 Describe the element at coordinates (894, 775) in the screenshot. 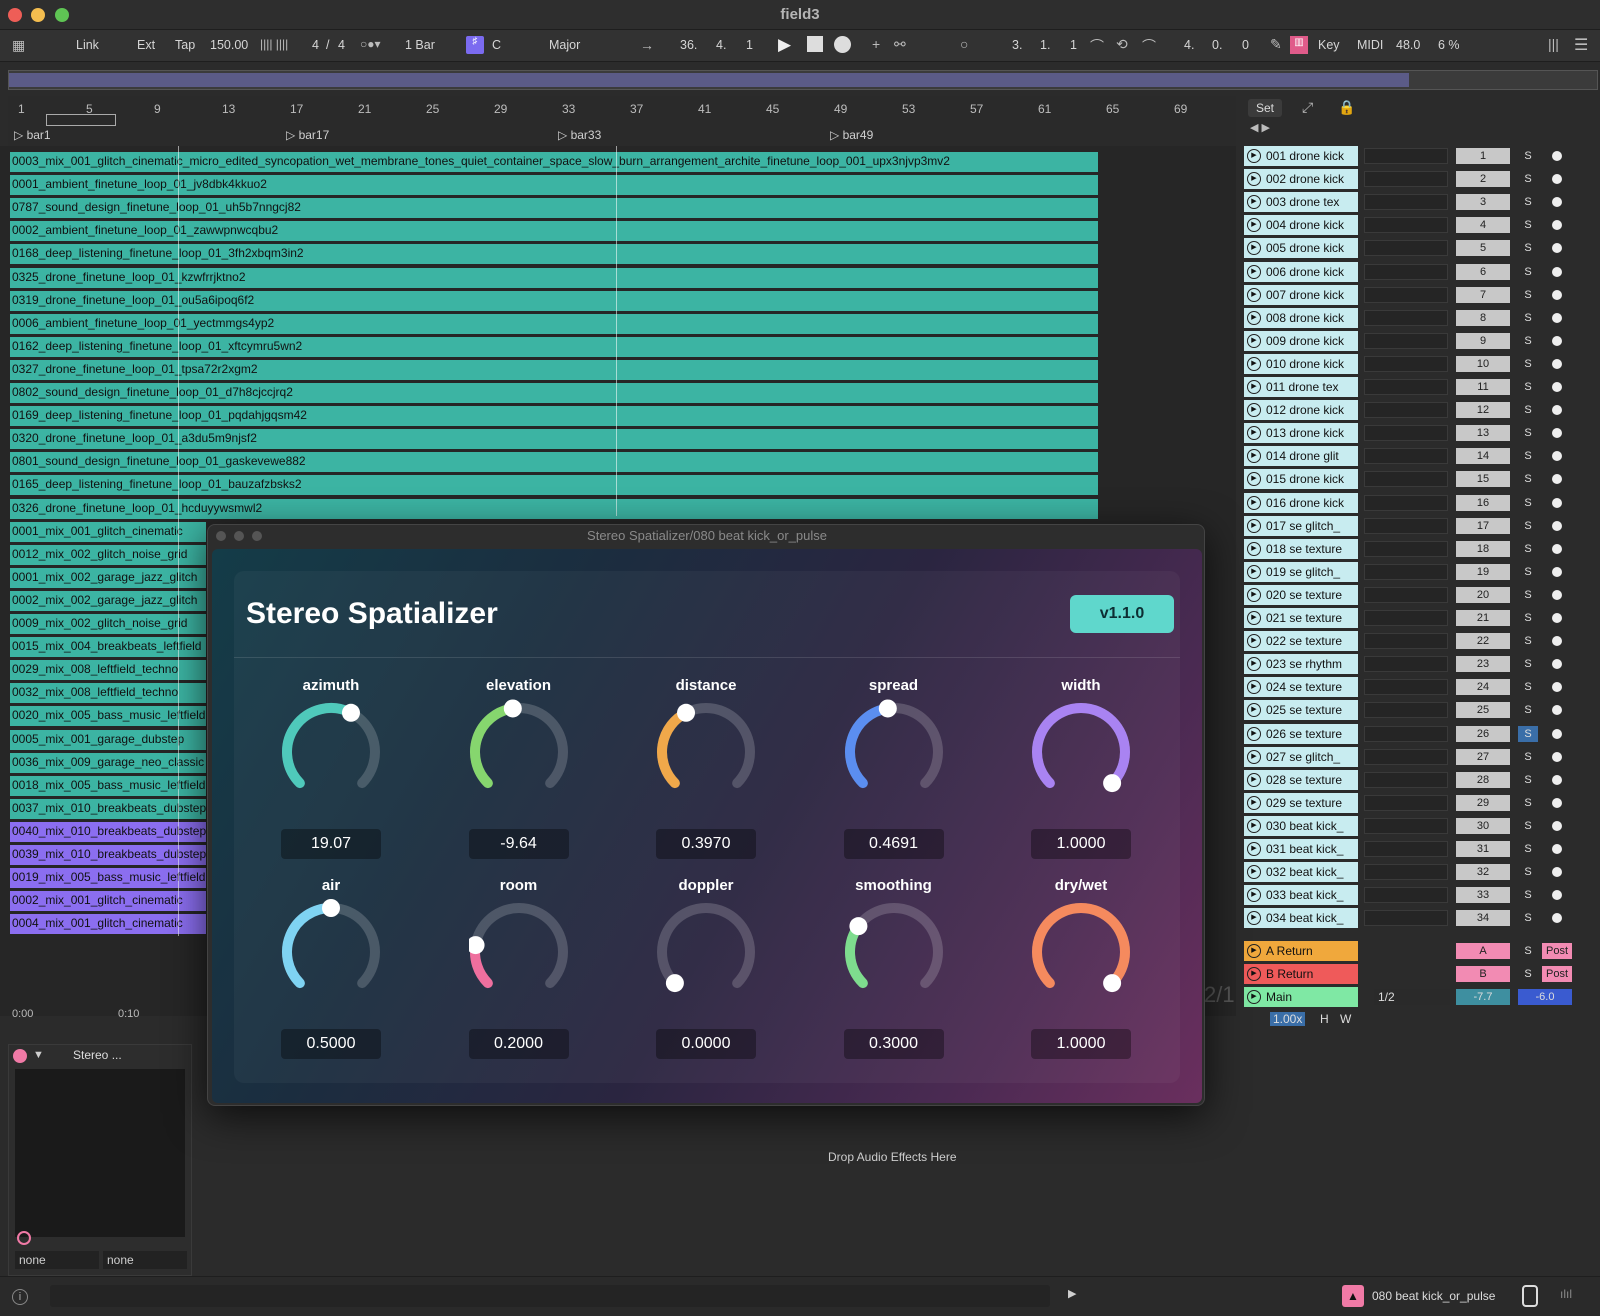

I see `knob-spread: spread 0.4691` at that location.